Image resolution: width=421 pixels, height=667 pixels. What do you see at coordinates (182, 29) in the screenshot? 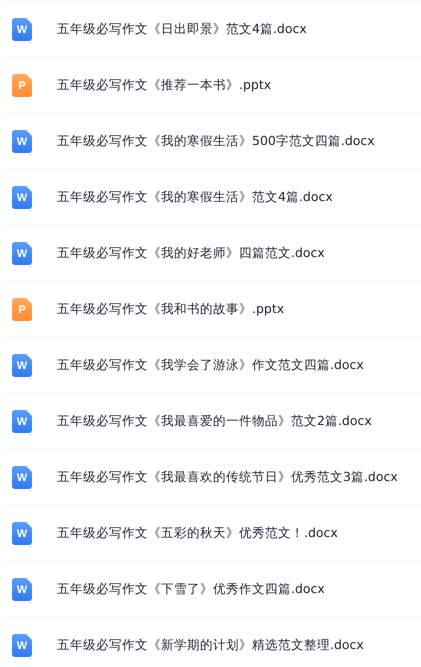
I see `file-name: 五年级必写作文《日出即景》范文4篇.docx` at bounding box center [182, 29].